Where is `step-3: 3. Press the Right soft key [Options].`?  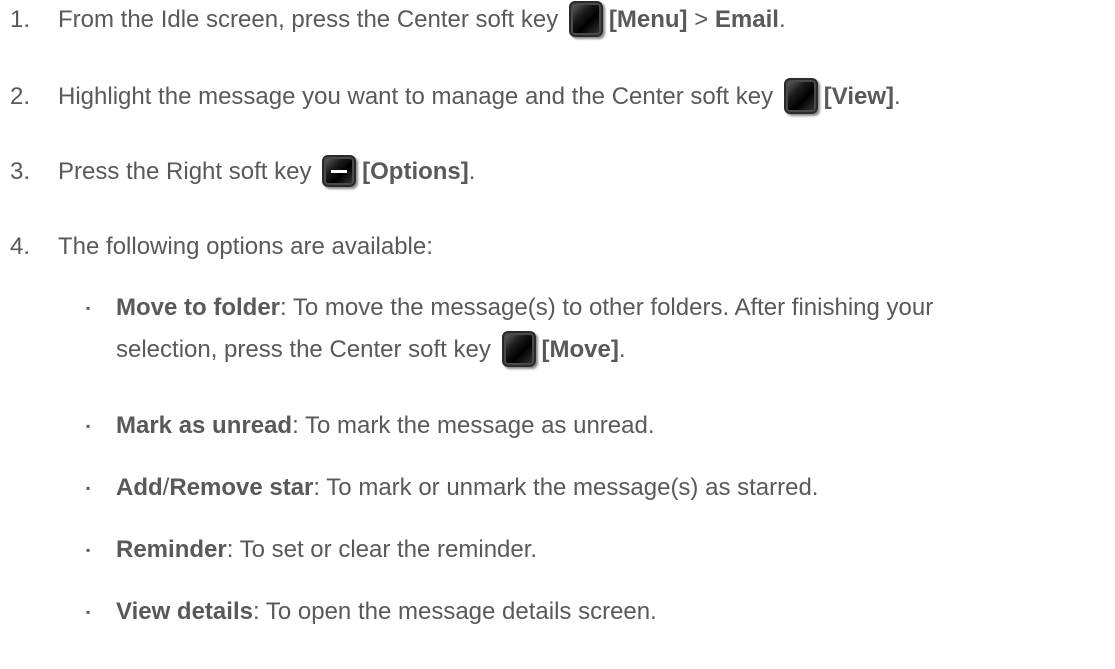
step-3: 3. Press the Right soft key [Options]. is located at coordinates (557, 172).